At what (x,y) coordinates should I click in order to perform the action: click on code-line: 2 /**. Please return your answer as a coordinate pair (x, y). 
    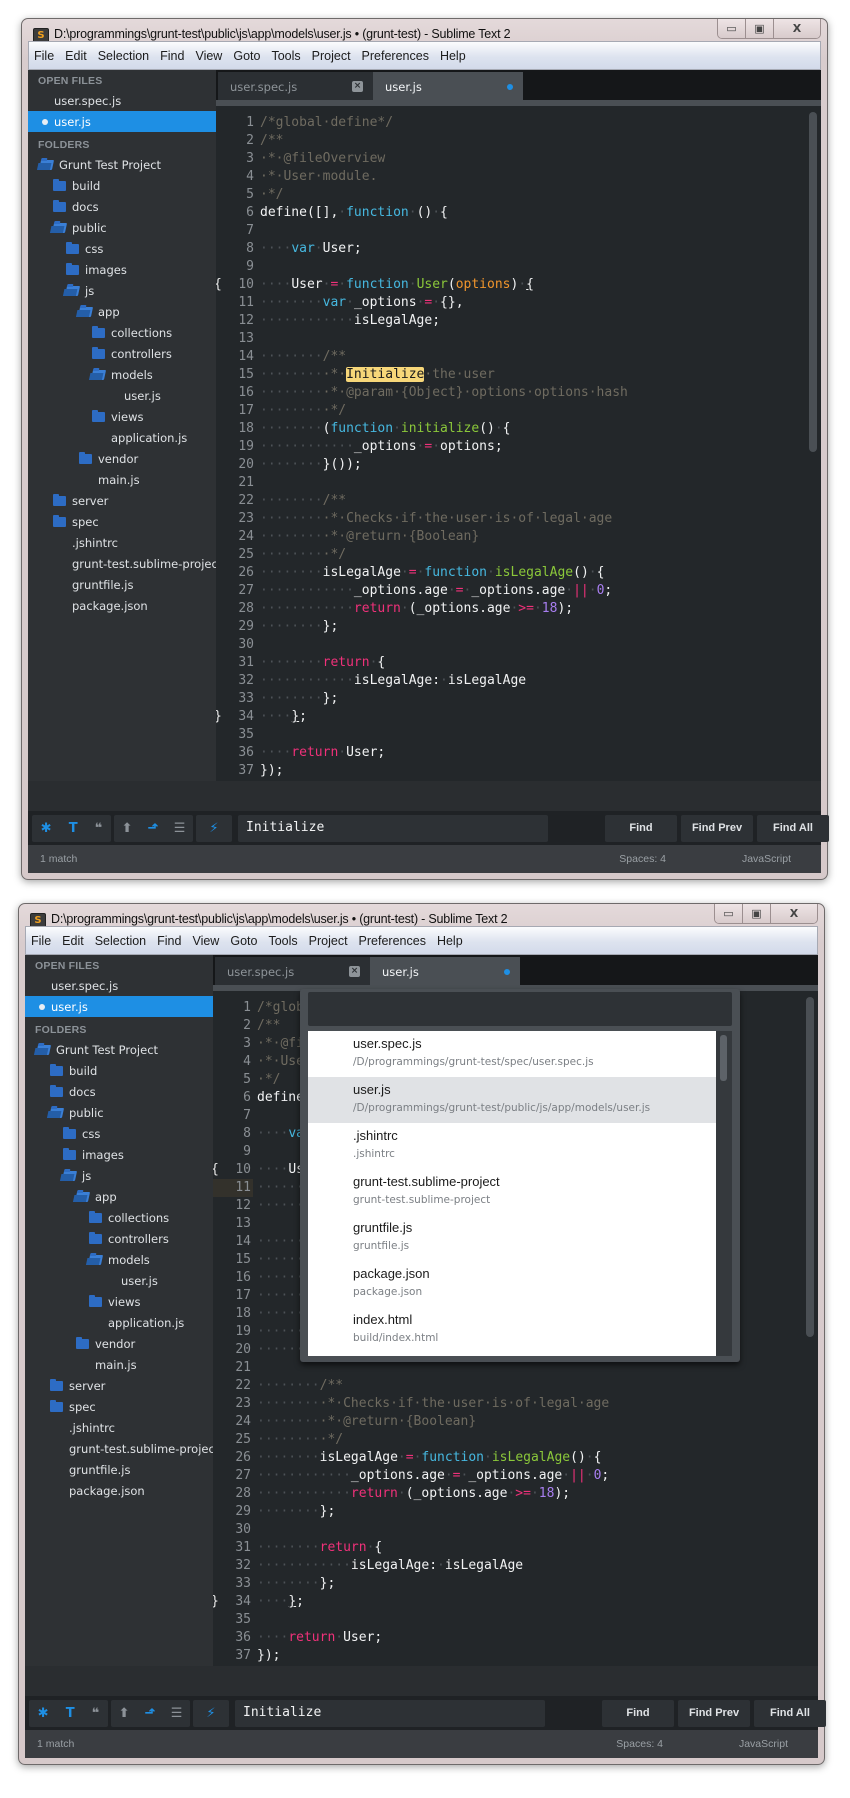
    Looking at the image, I should click on (511, 141).